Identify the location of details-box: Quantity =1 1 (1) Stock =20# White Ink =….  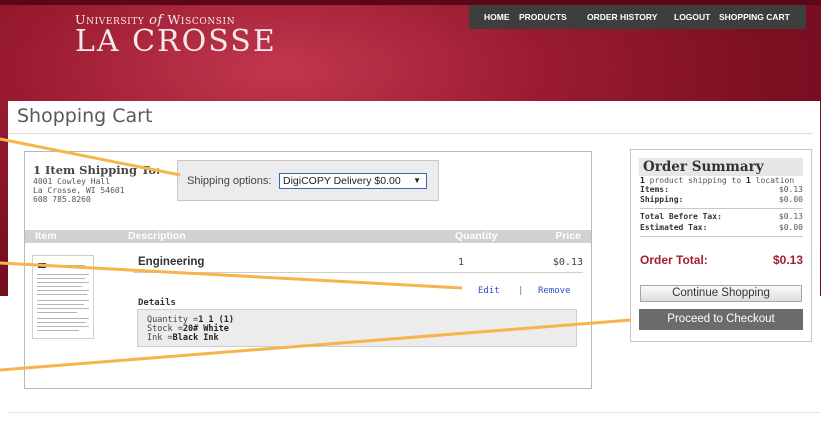
(357, 328).